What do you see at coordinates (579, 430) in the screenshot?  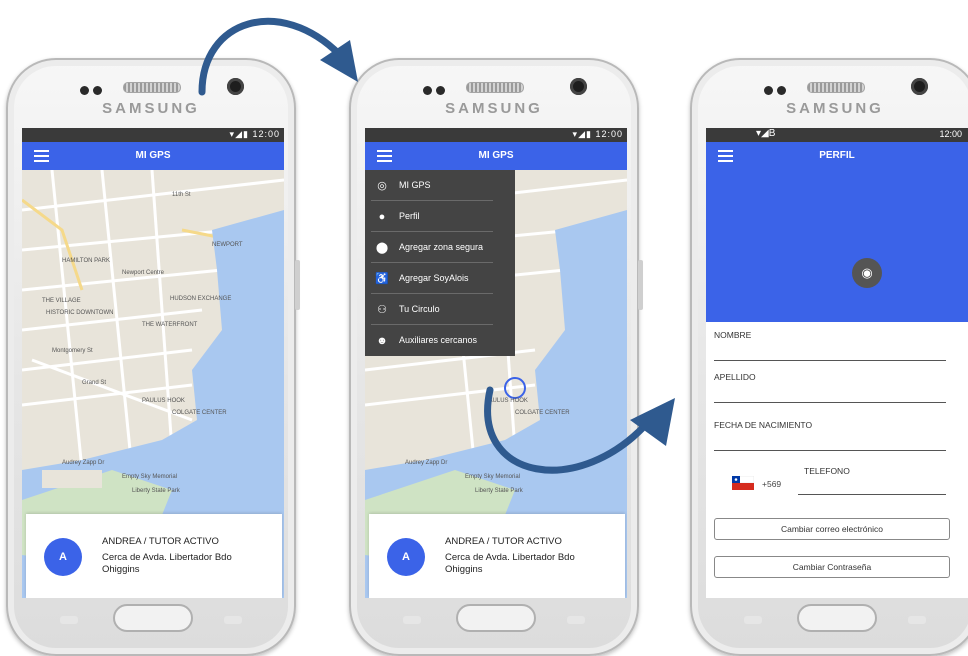 I see `flow-arrow-2-icon` at bounding box center [579, 430].